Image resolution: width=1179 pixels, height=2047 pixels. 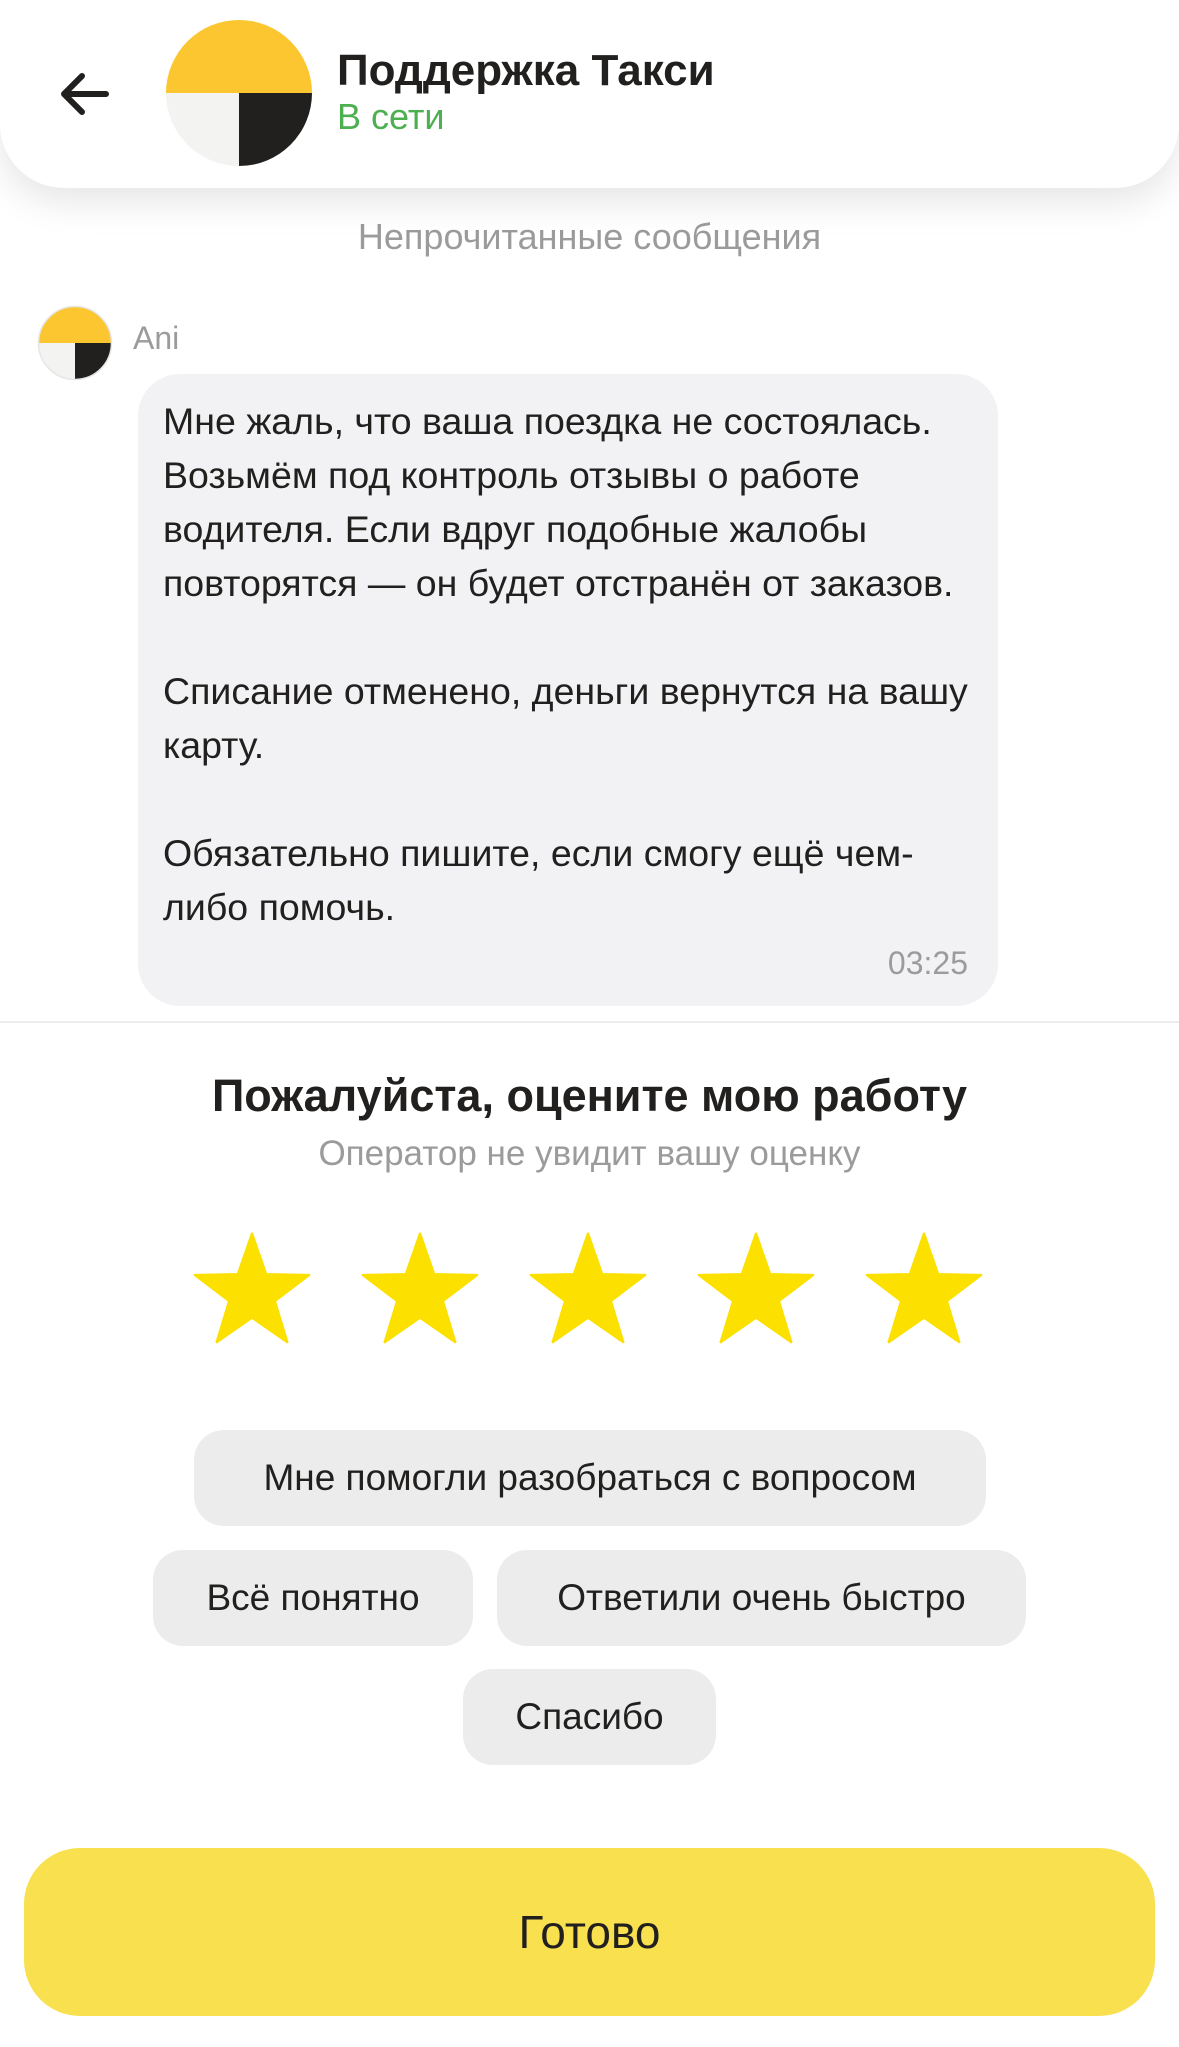 What do you see at coordinates (589, 1022) in the screenshot?
I see `divider` at bounding box center [589, 1022].